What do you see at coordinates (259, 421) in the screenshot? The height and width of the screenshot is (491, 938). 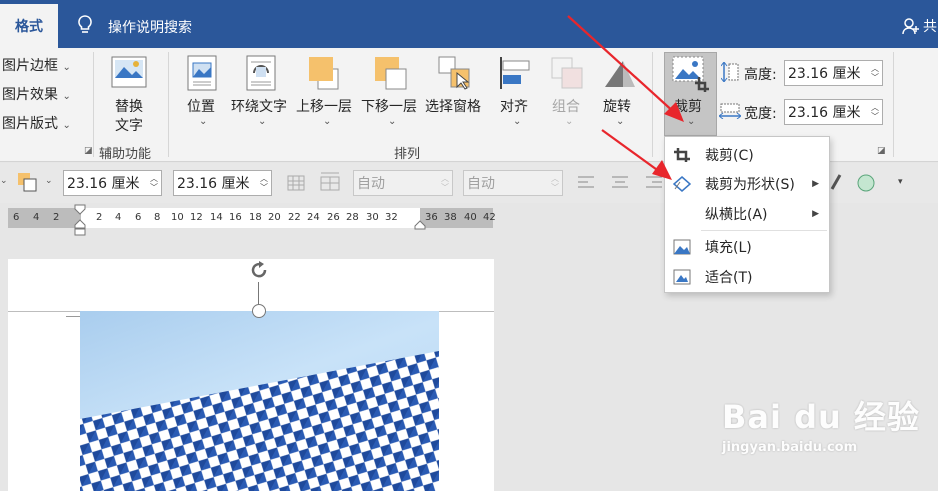 I see `building-facade-image` at bounding box center [259, 421].